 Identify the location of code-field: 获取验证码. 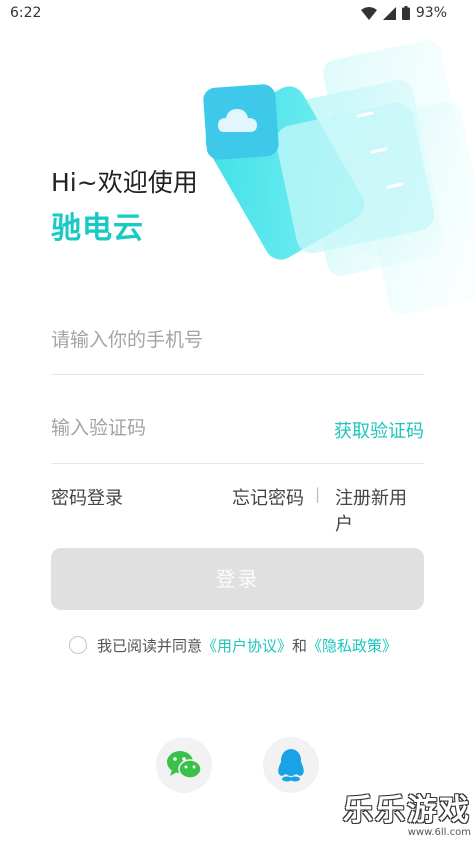
(237, 434).